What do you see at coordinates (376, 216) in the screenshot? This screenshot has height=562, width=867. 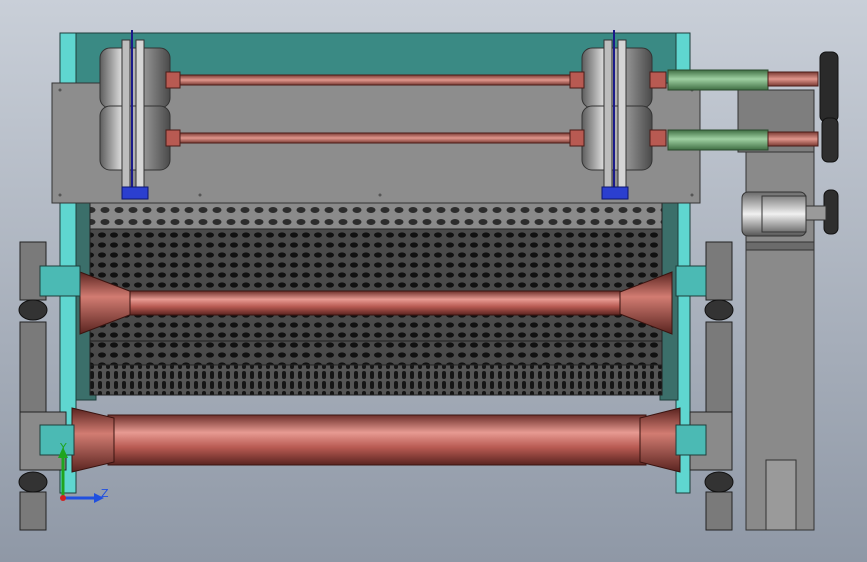 I see `screen-mesh-top` at bounding box center [376, 216].